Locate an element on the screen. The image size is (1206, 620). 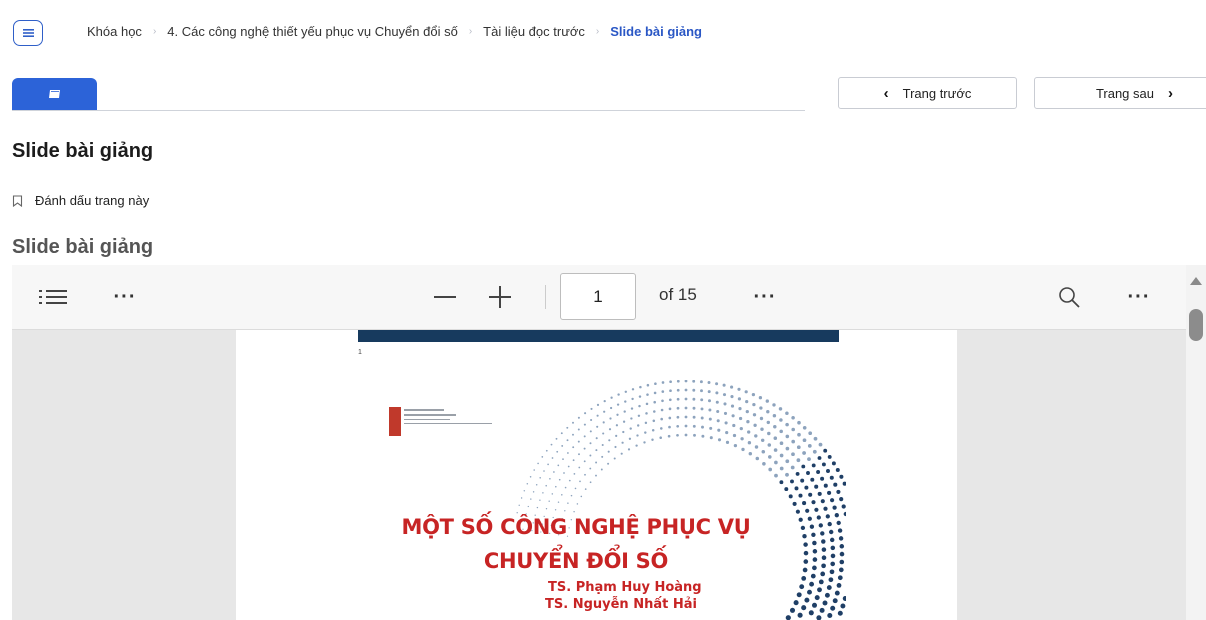
slide-author-2: TS. Nguyễn Nhất Hải is located at coordinates (621, 604).